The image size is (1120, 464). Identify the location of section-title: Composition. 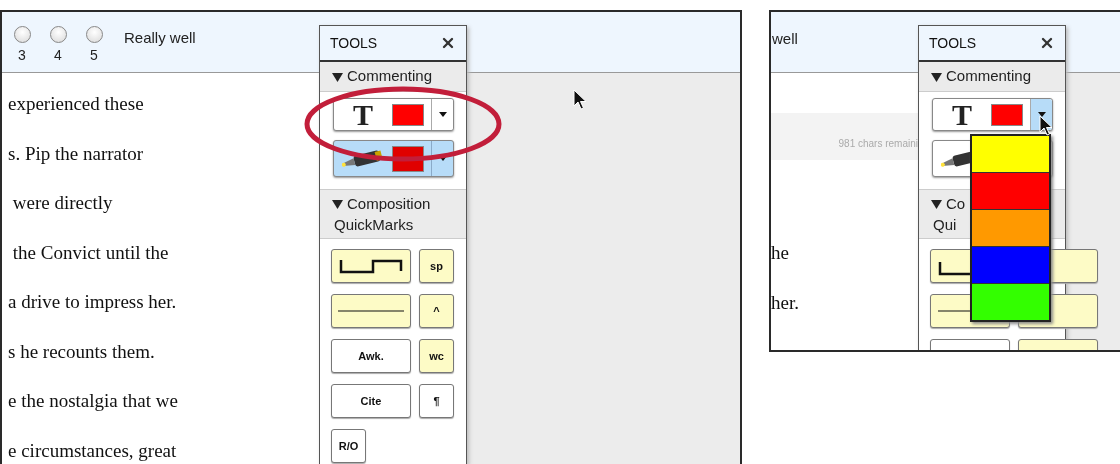
(389, 204).